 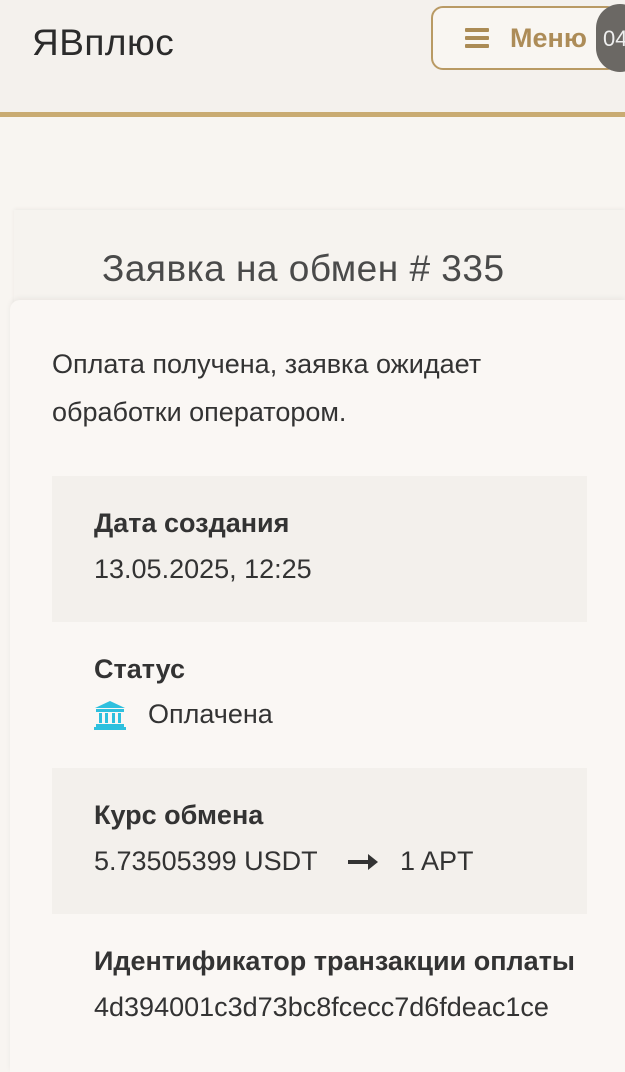 I want to click on created-date-row: Дата создания 13.05.2025, 12:25, so click(x=319, y=549).